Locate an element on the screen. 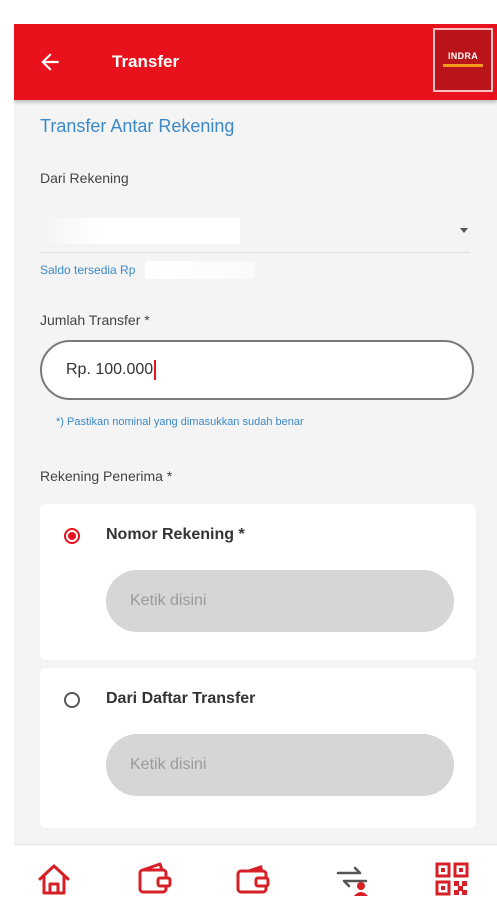 The image size is (497, 920). option-account-number-label: Nomor Rekening * is located at coordinates (175, 534).